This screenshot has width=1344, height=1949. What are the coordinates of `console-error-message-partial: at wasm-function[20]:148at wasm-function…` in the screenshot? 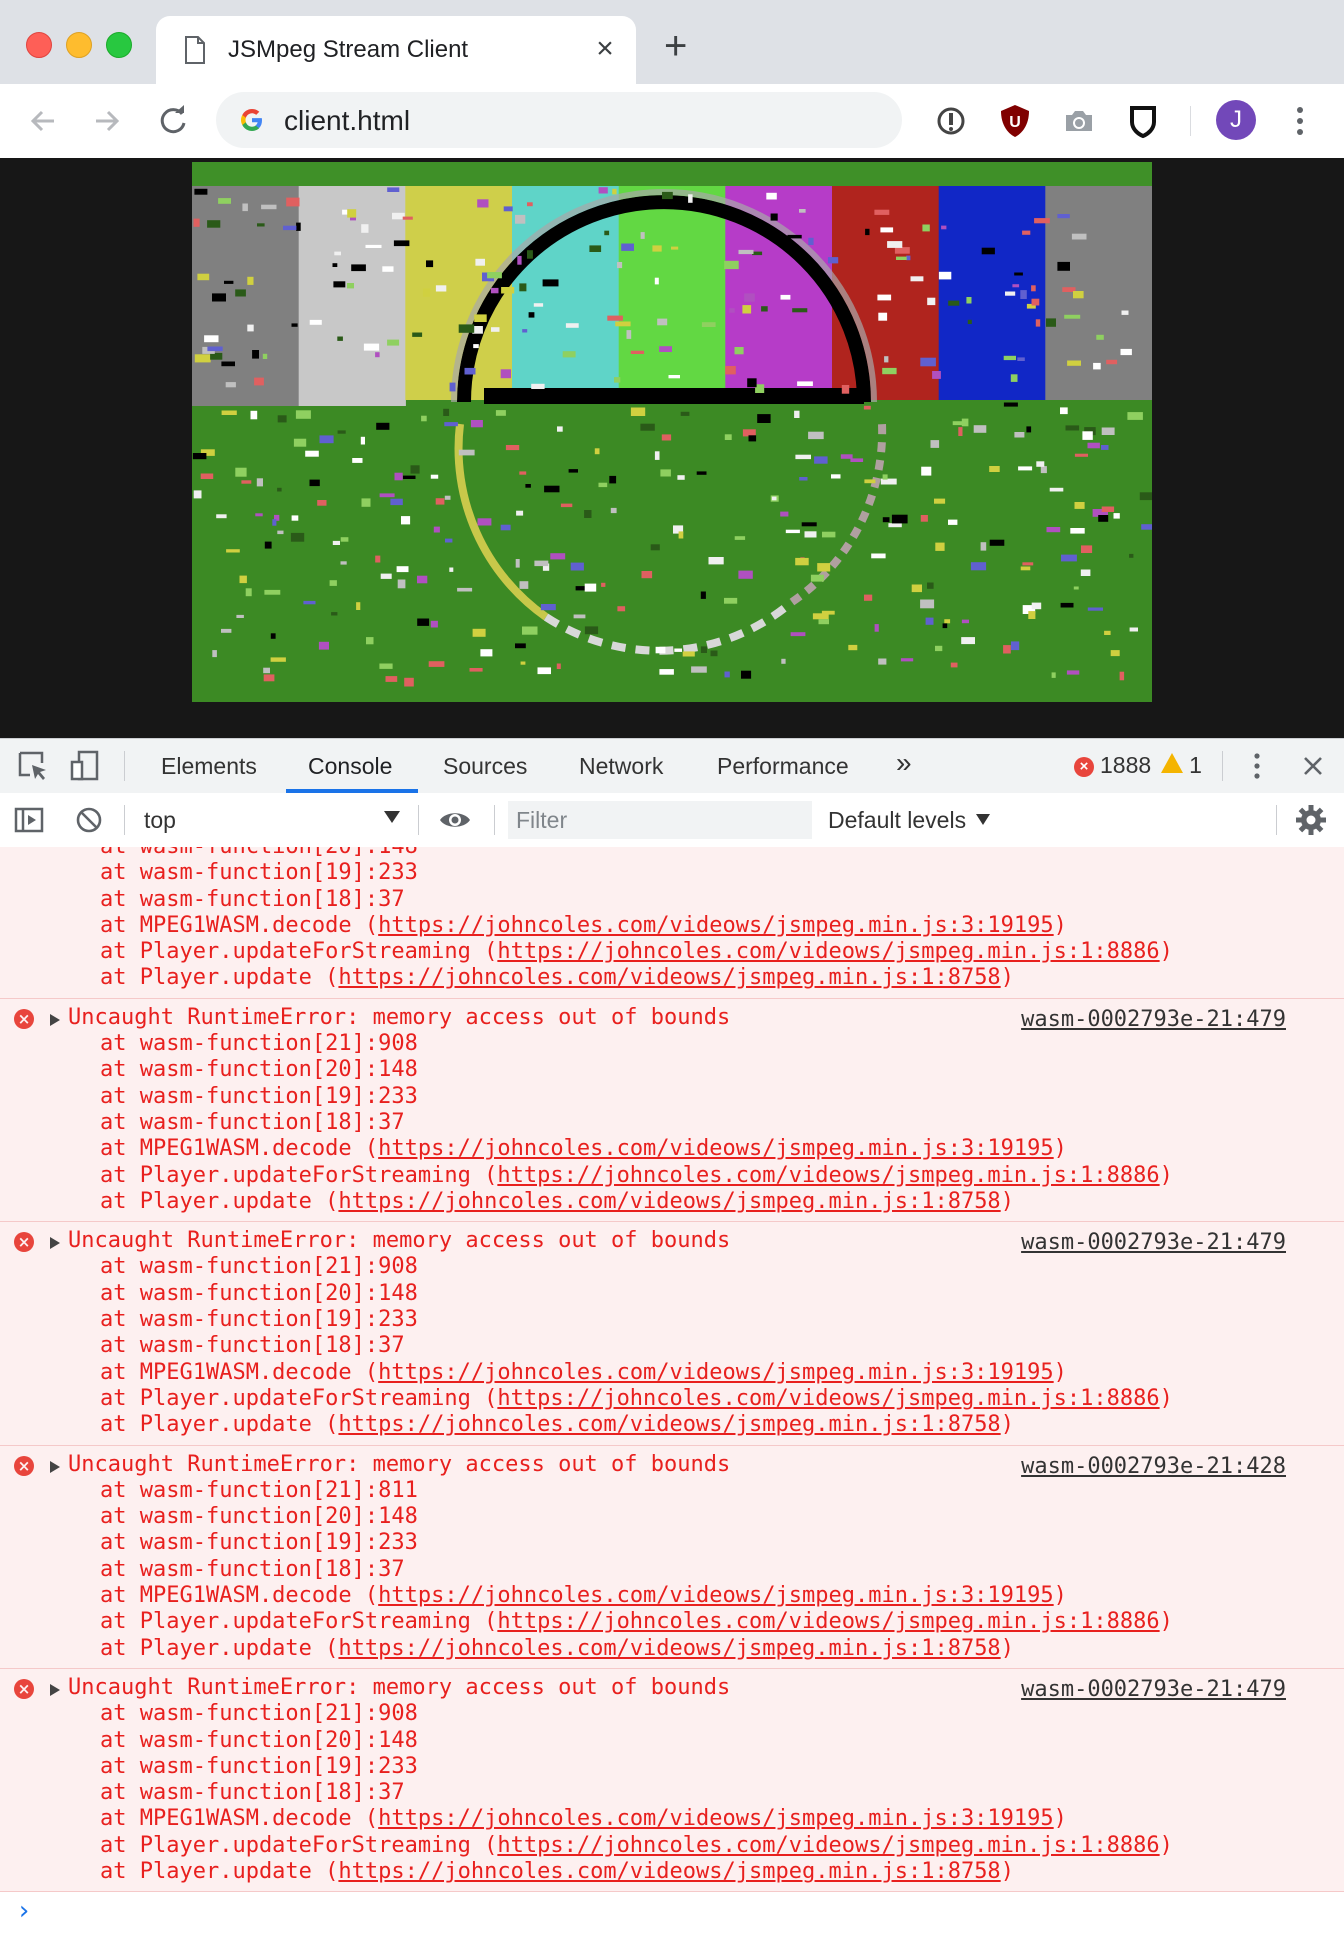 It's located at (672, 923).